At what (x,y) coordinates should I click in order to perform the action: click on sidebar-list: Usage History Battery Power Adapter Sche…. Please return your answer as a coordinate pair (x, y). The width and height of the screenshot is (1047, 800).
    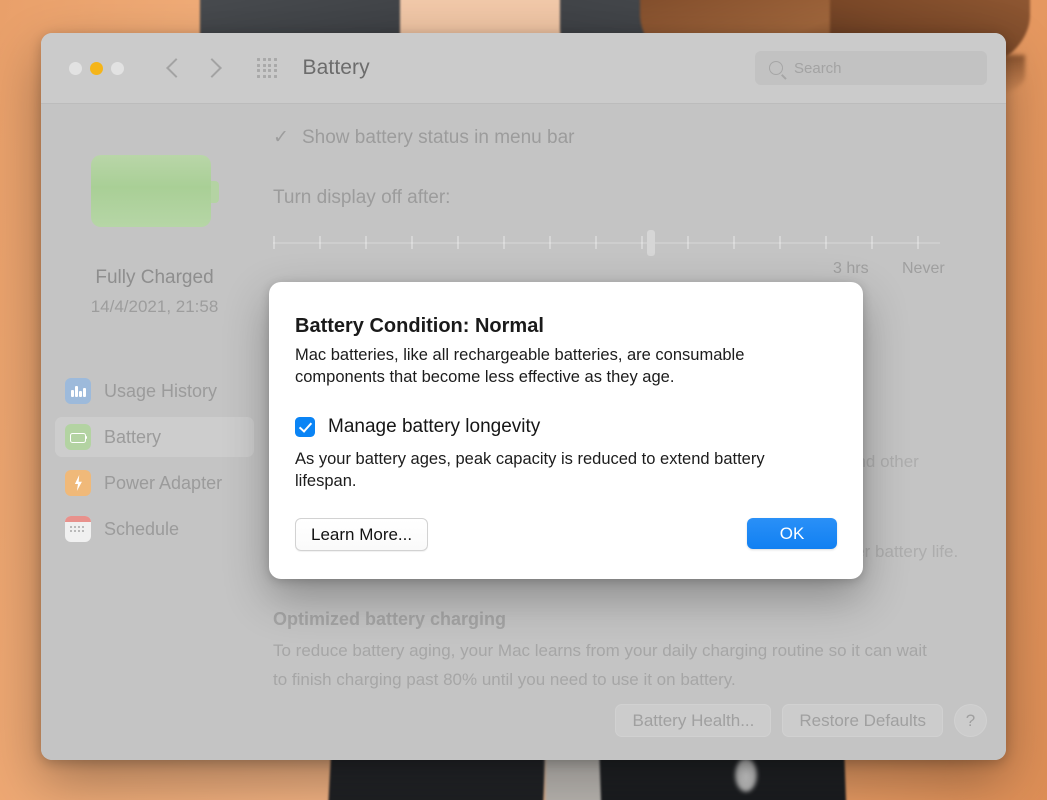
    Looking at the image, I should click on (154, 460).